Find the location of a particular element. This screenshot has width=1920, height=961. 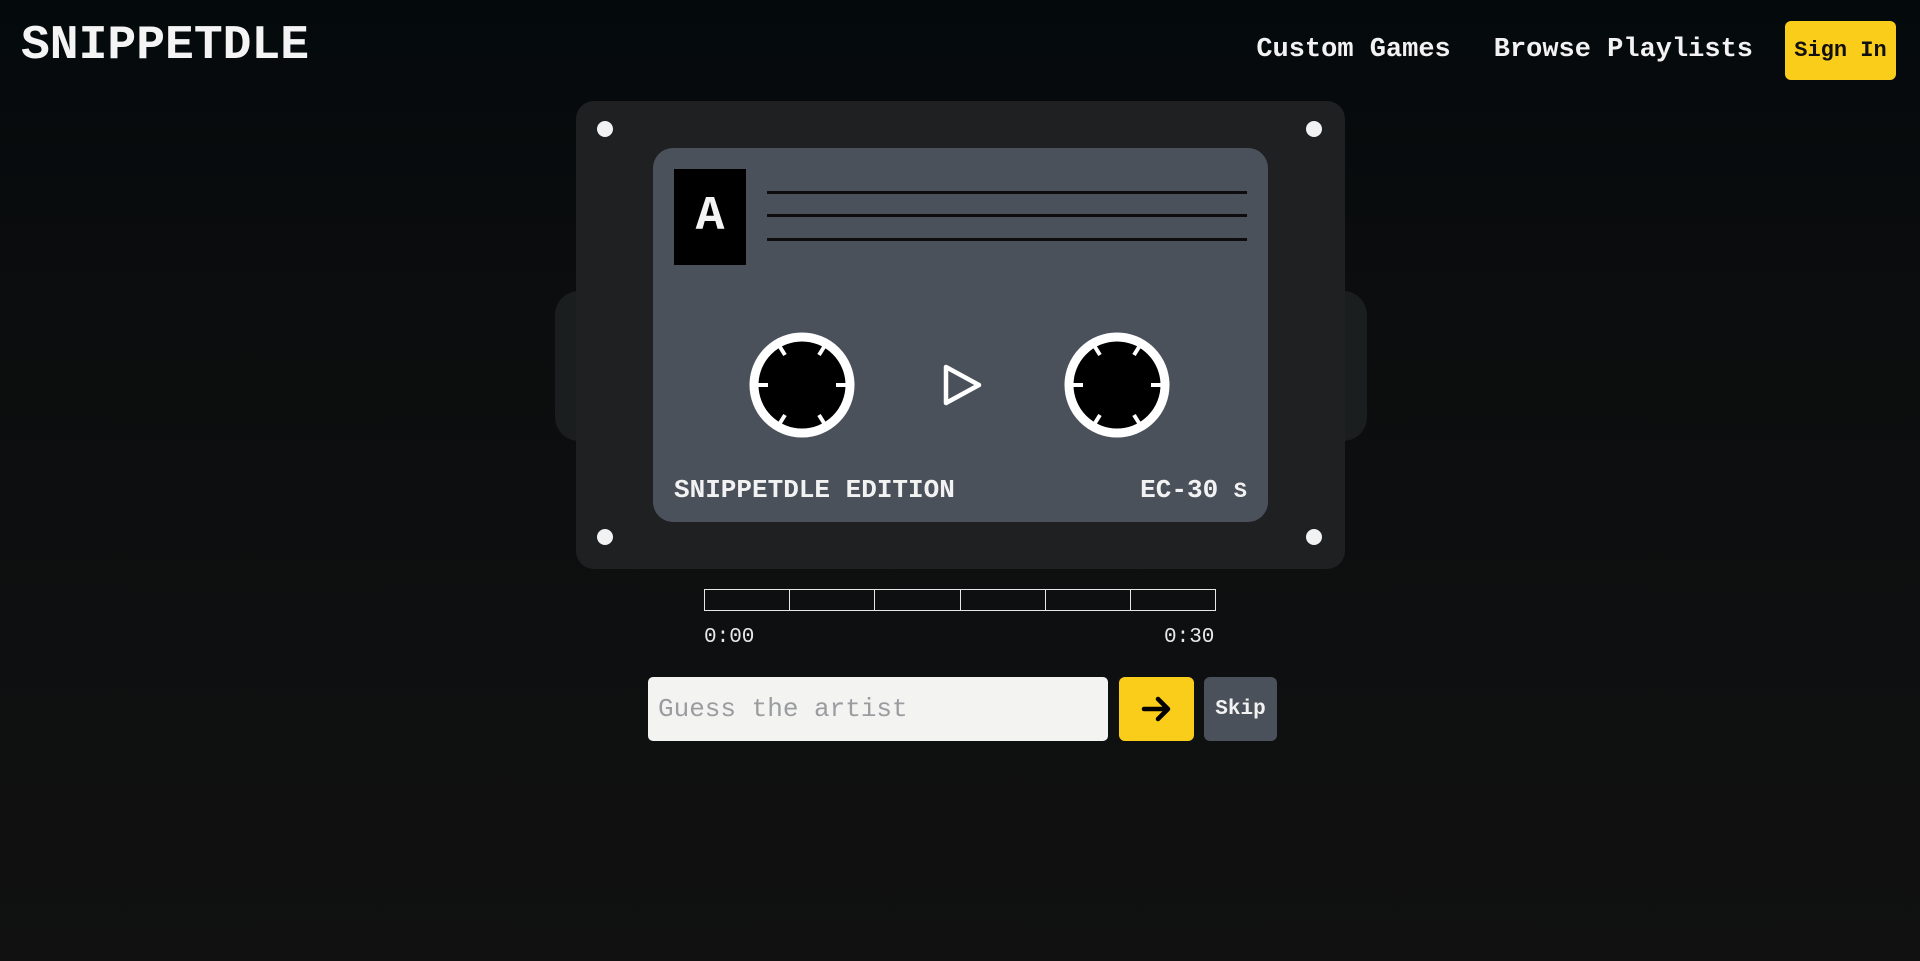

sign-in-button: Sign In is located at coordinates (1840, 50).